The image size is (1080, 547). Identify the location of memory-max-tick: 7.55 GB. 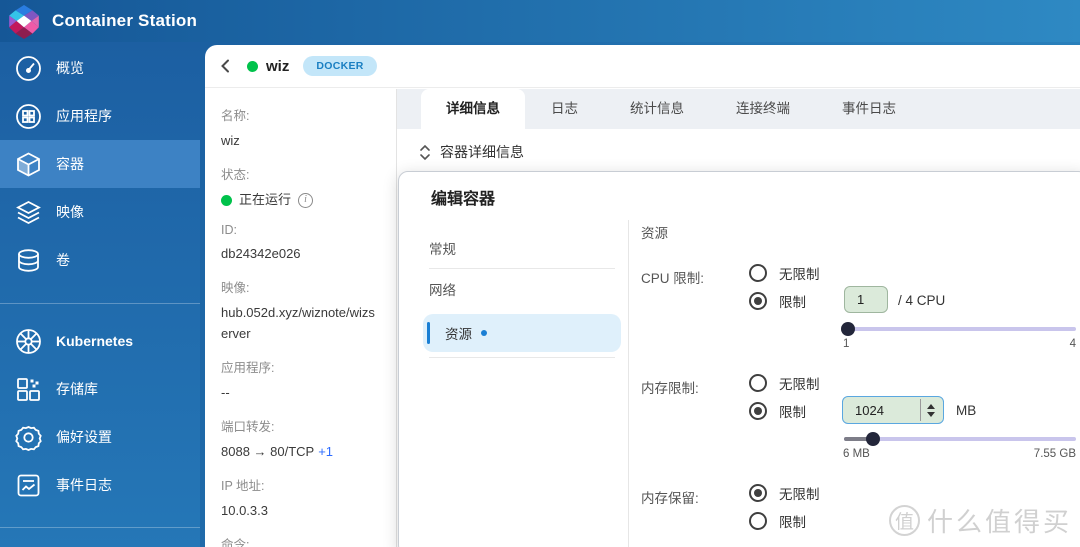
(1054, 454).